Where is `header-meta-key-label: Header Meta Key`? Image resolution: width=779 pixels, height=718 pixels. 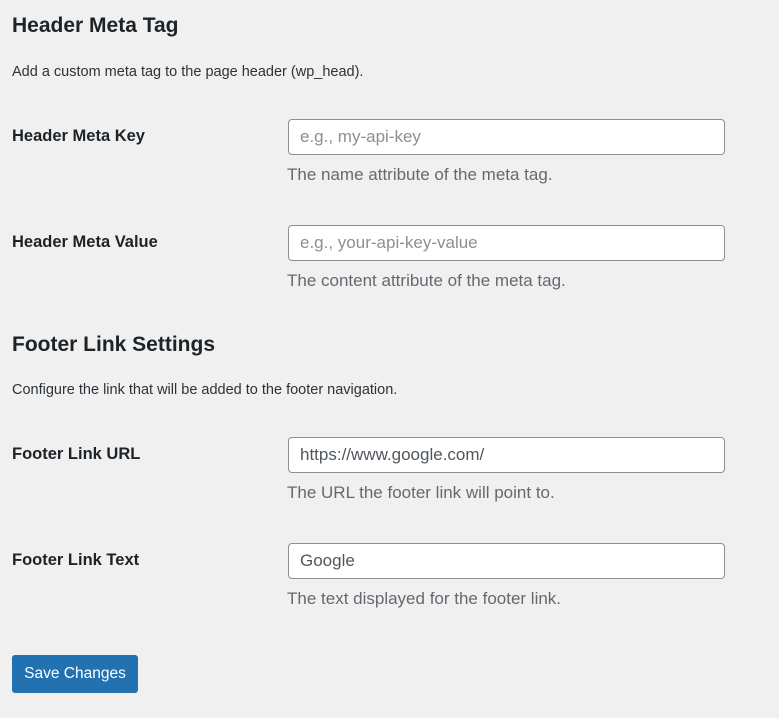 header-meta-key-label: Header Meta Key is located at coordinates (78, 136).